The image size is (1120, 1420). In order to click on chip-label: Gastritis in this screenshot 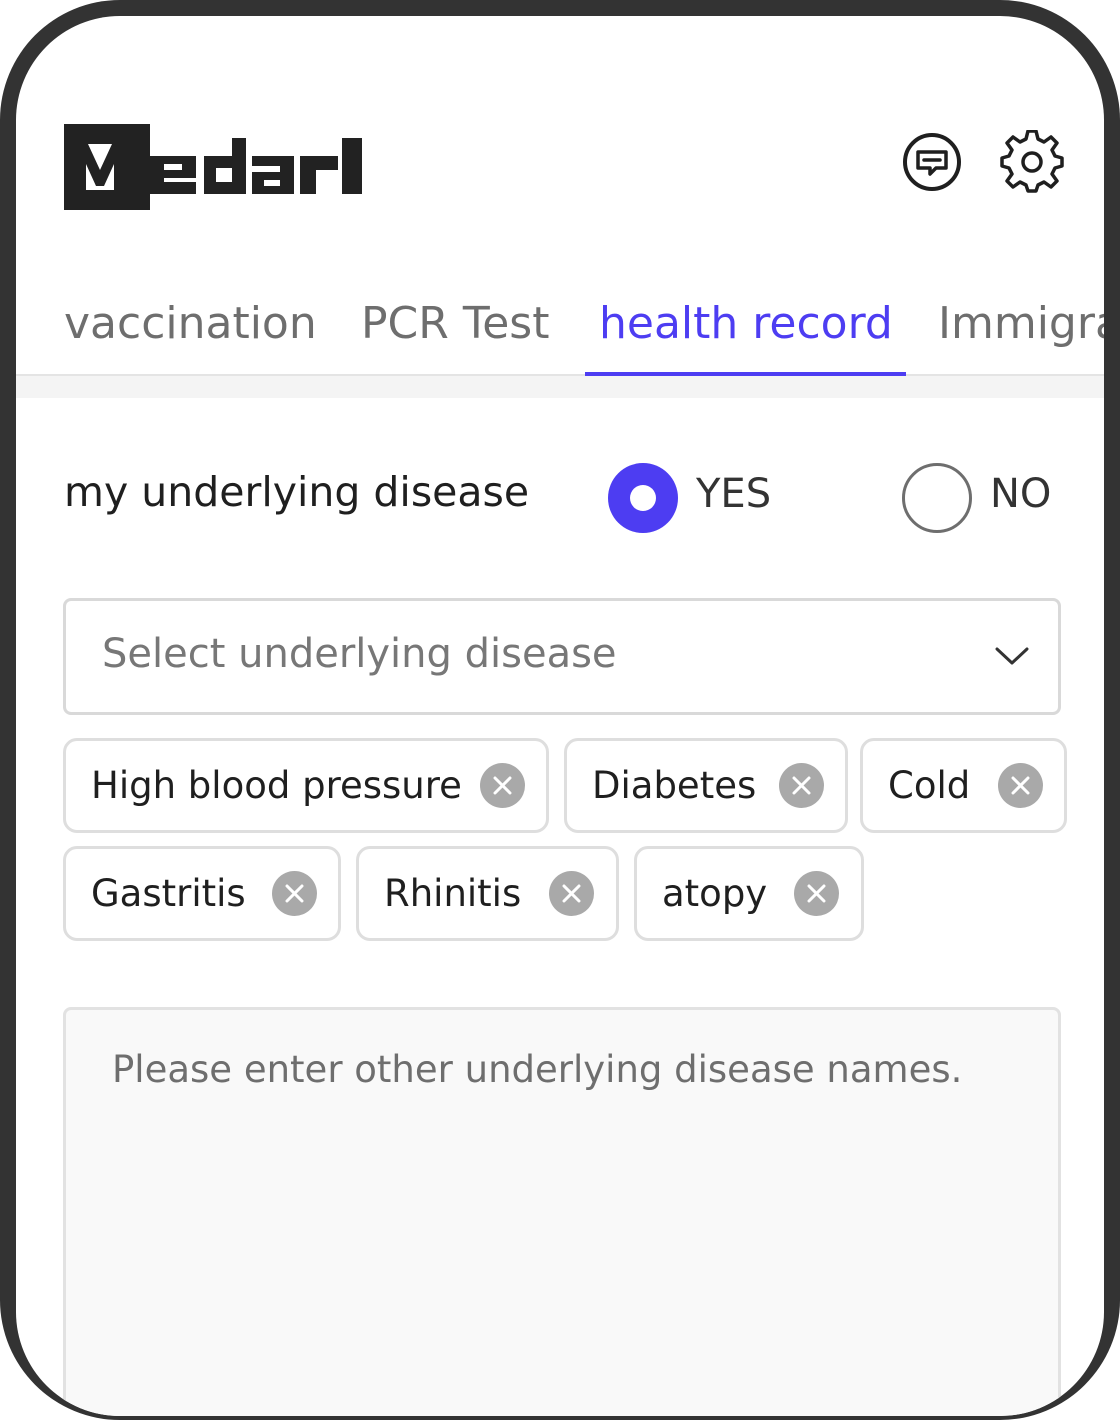, I will do `click(168, 893)`.